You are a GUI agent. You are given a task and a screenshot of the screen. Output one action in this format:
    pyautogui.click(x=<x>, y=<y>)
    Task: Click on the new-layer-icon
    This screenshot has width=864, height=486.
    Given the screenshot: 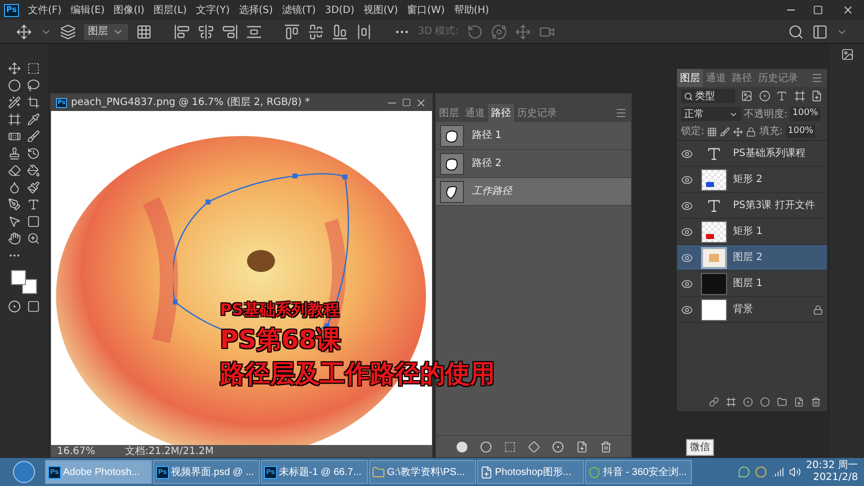 What is the action you would take?
    pyautogui.click(x=799, y=402)
    